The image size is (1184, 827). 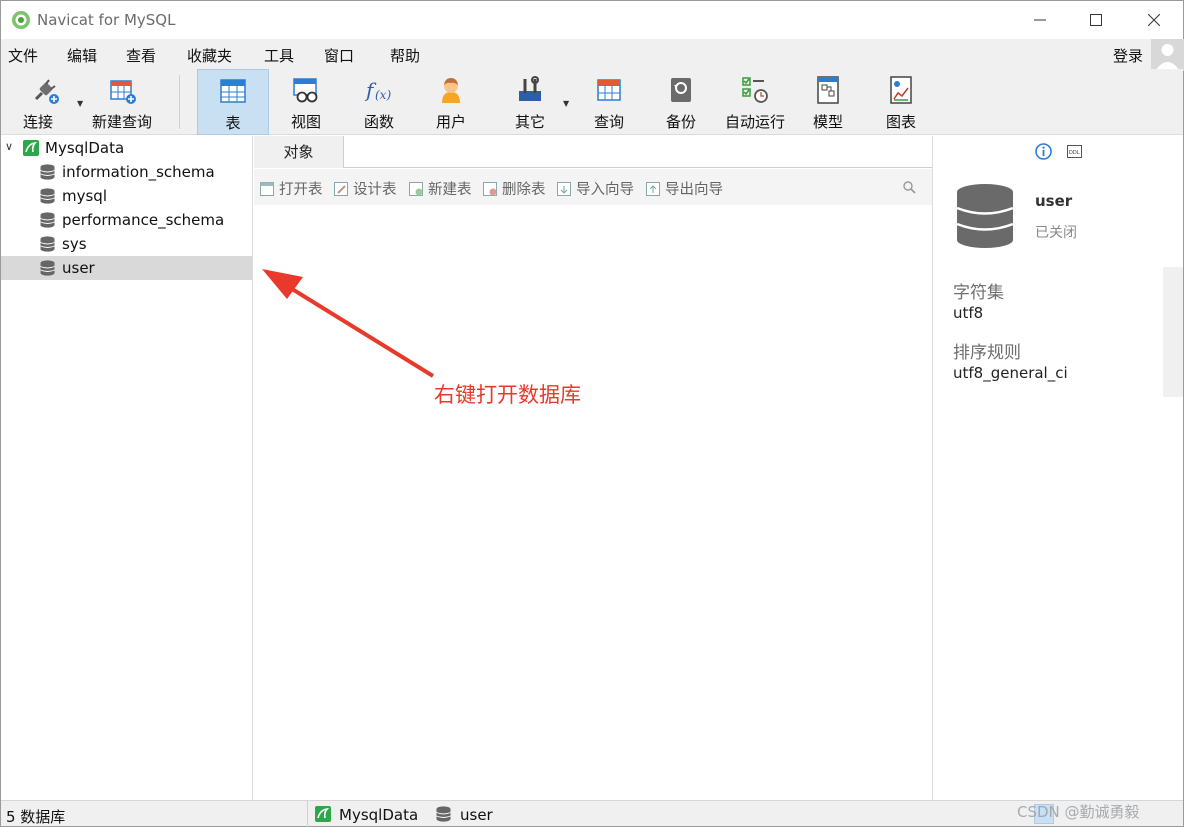 I want to click on search-icon, so click(x=909, y=187).